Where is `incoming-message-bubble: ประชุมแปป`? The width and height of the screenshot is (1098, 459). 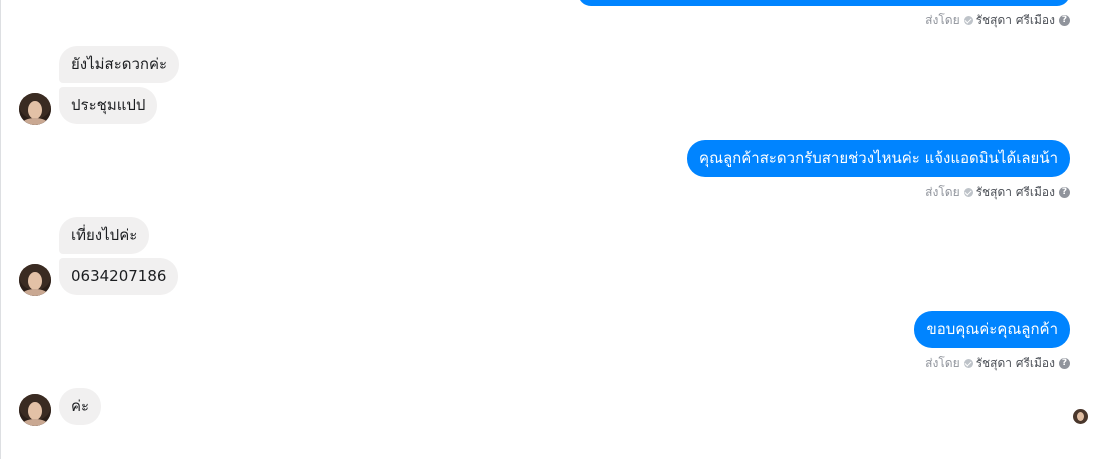
incoming-message-bubble: ประชุมแปป is located at coordinates (108, 105).